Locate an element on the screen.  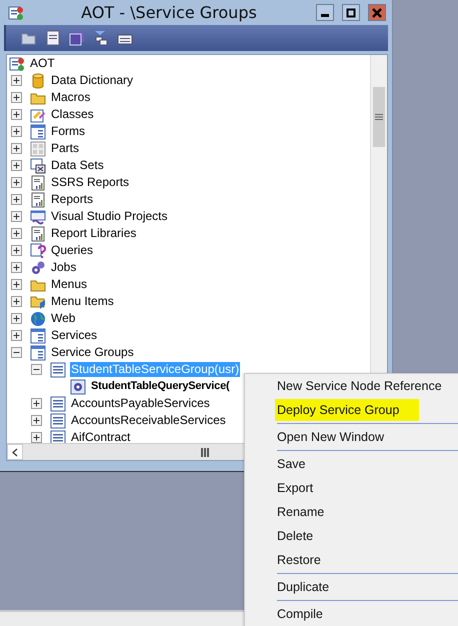
tree-item: Classes is located at coordinates (72, 114).